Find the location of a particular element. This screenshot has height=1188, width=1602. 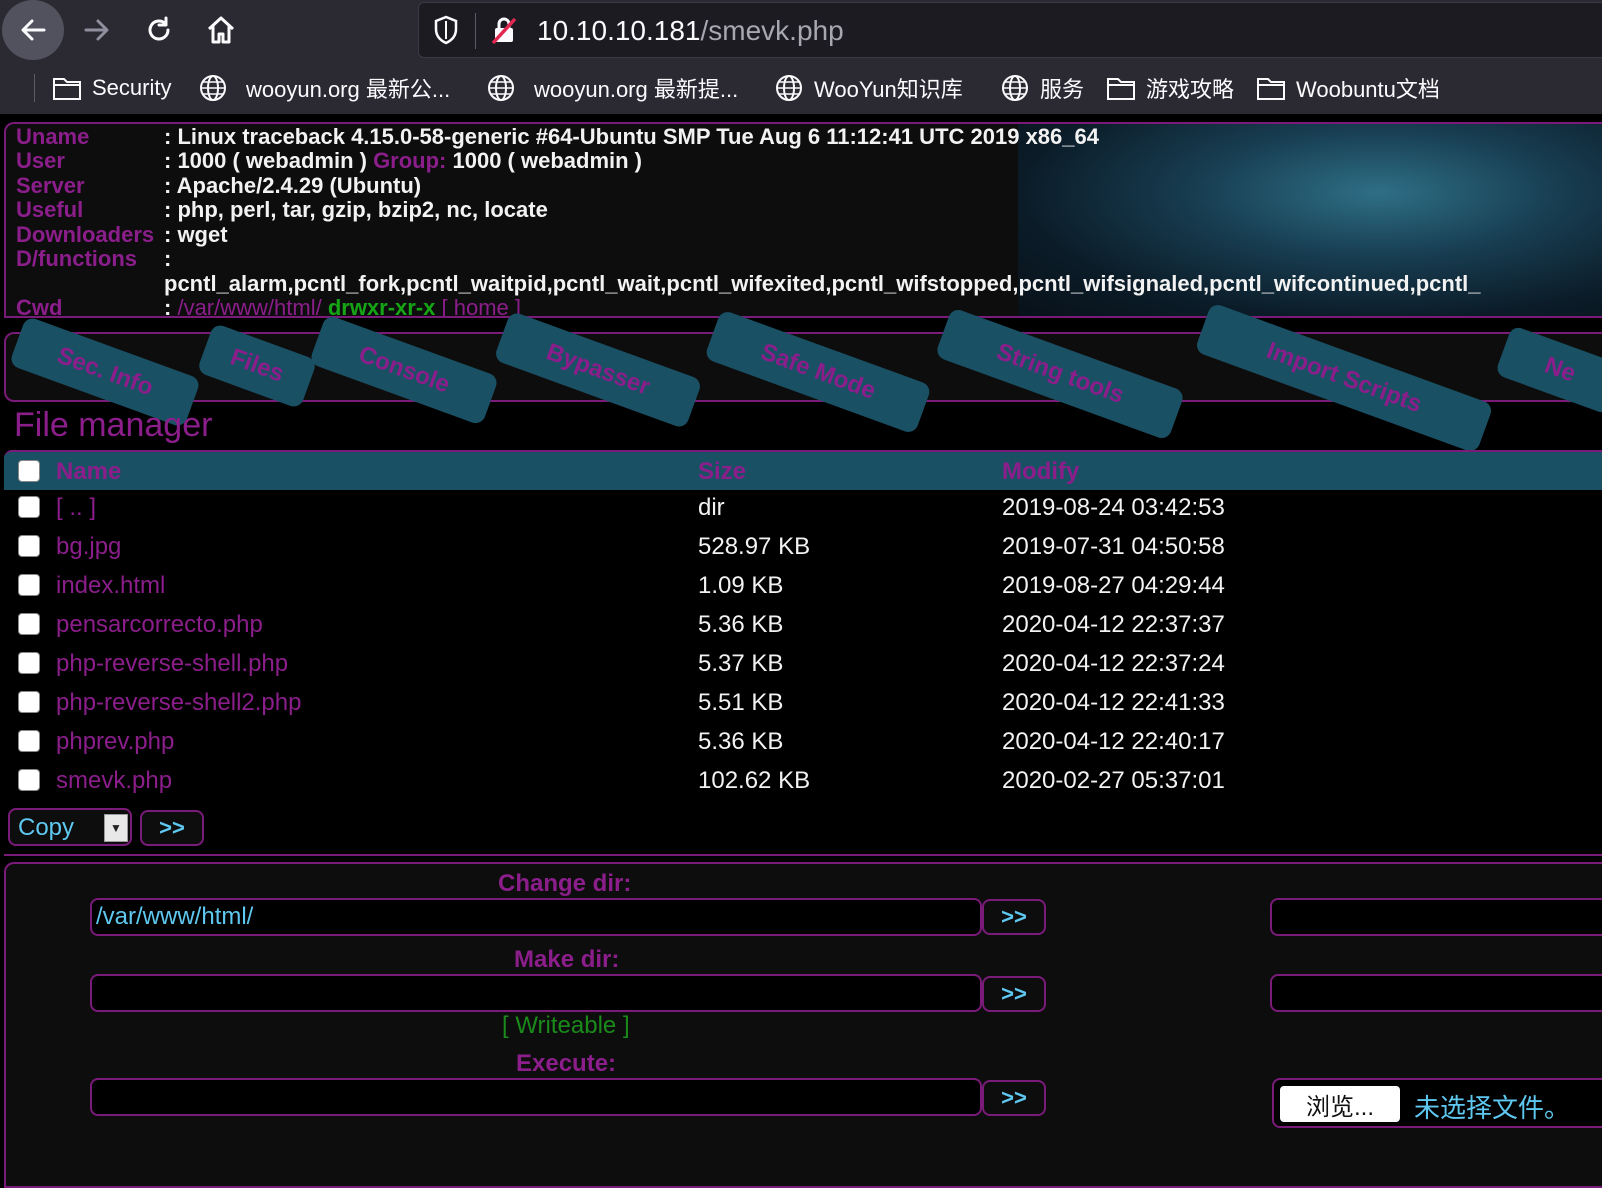

file-name-link: [ .. ] is located at coordinates (76, 508).